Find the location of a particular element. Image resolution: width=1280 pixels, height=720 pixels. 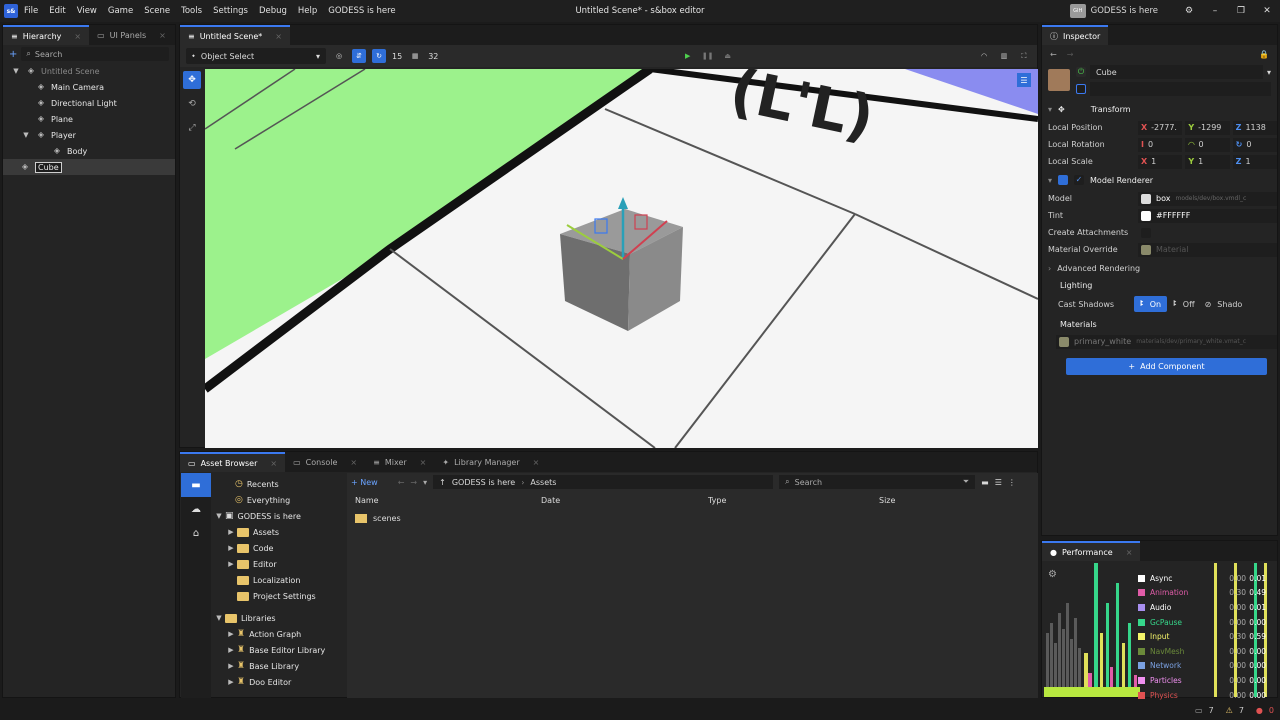

tab-ui-panels: ▭ UI Panels × is located at coordinates (131, 35).